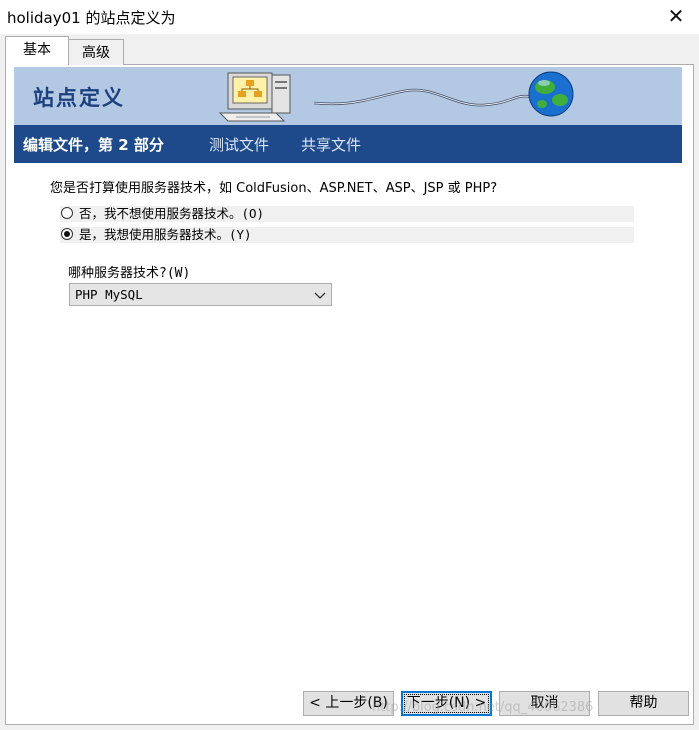  What do you see at coordinates (91, 18) in the screenshot?
I see `window-title: holiday01 的站点定义为` at bounding box center [91, 18].